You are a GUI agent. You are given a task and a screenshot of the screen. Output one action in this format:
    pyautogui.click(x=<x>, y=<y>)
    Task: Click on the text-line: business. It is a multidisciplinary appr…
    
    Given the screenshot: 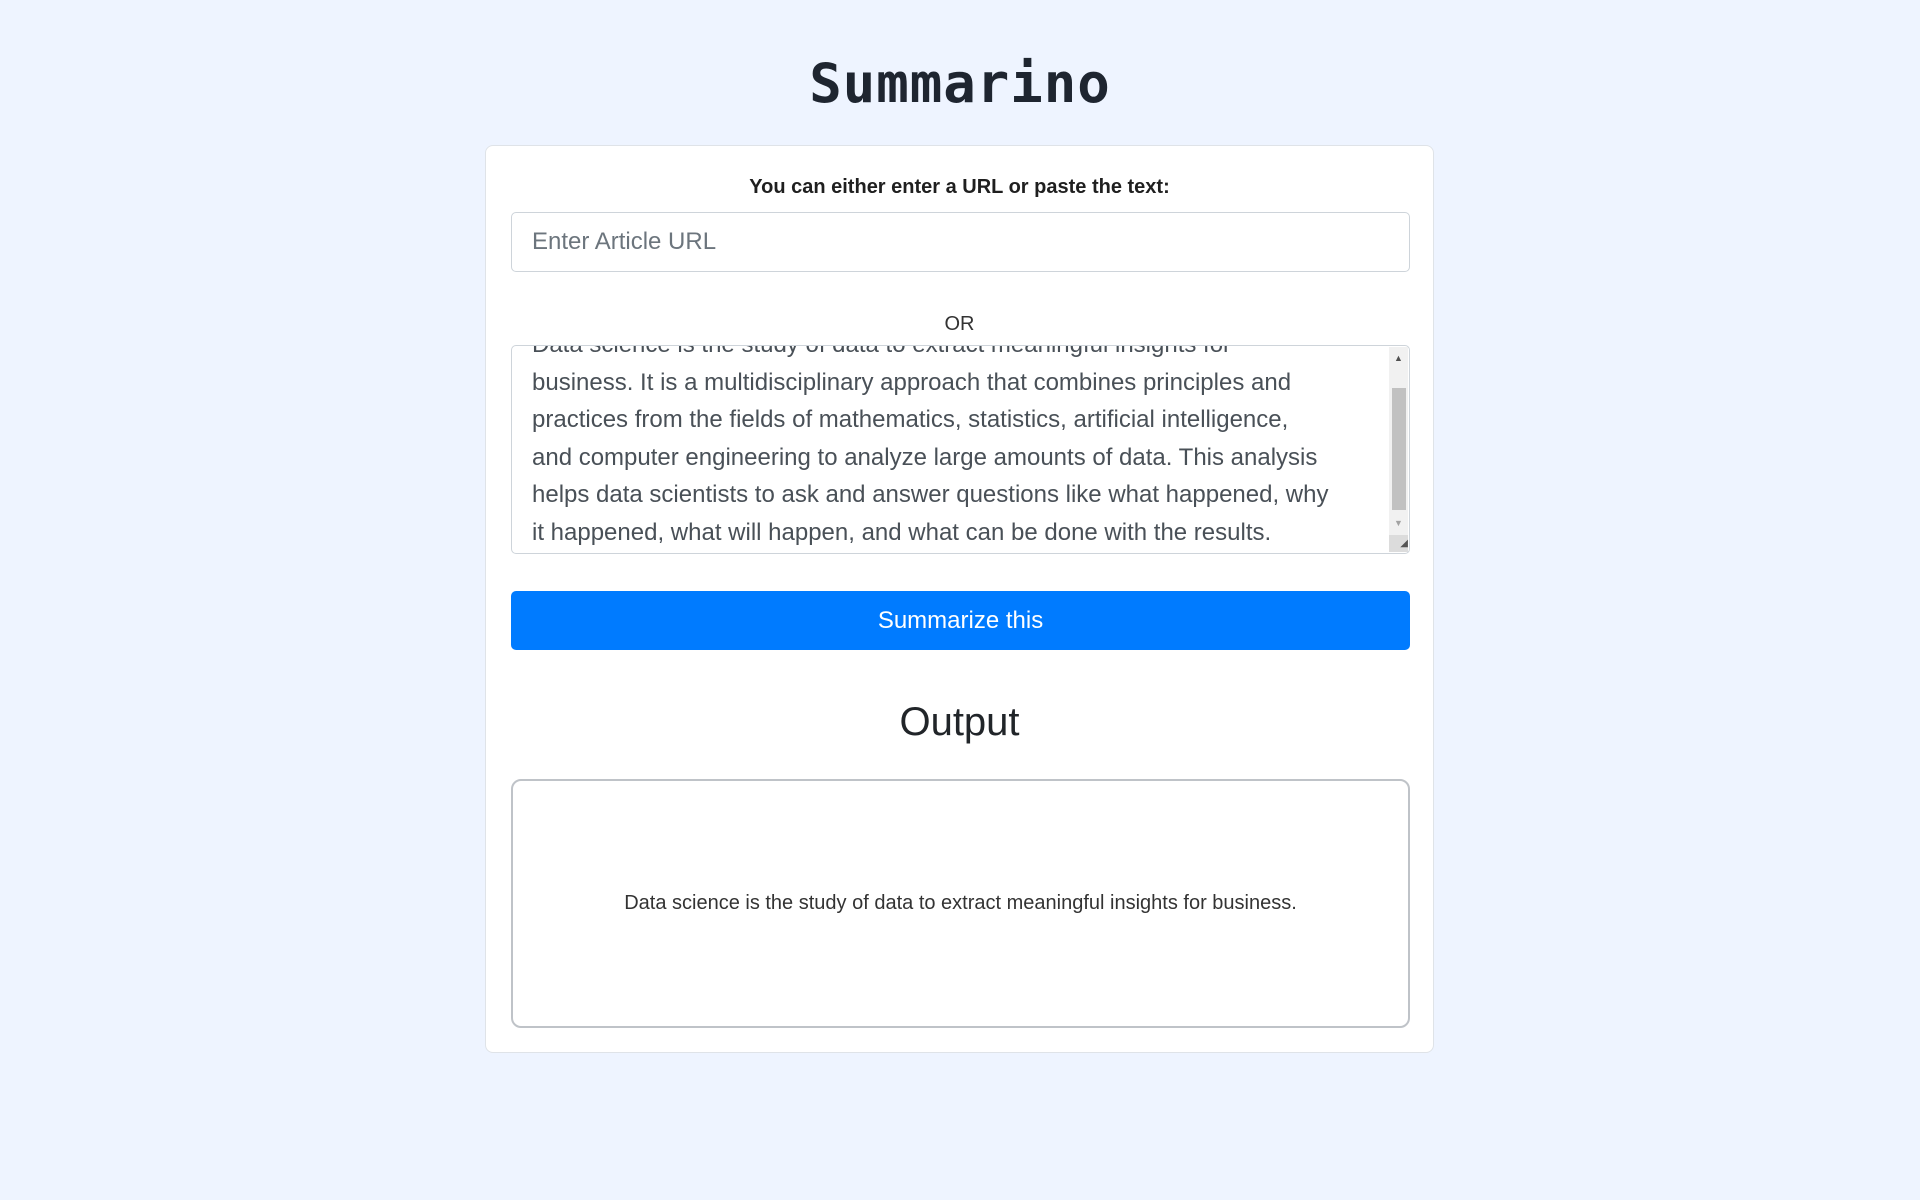 What is the action you would take?
    pyautogui.click(x=912, y=382)
    